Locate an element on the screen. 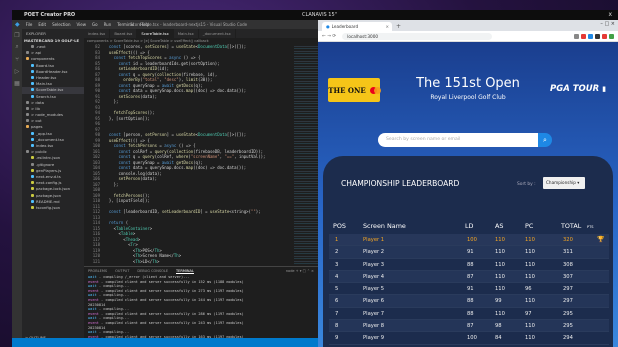 The height and width of the screenshot is (347, 618). logo-text: THE ONE is located at coordinates (347, 90).